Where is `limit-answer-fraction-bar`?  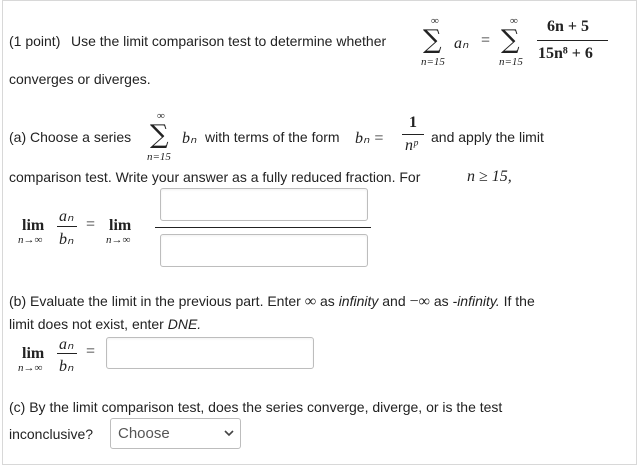
limit-answer-fraction-bar is located at coordinates (263, 227).